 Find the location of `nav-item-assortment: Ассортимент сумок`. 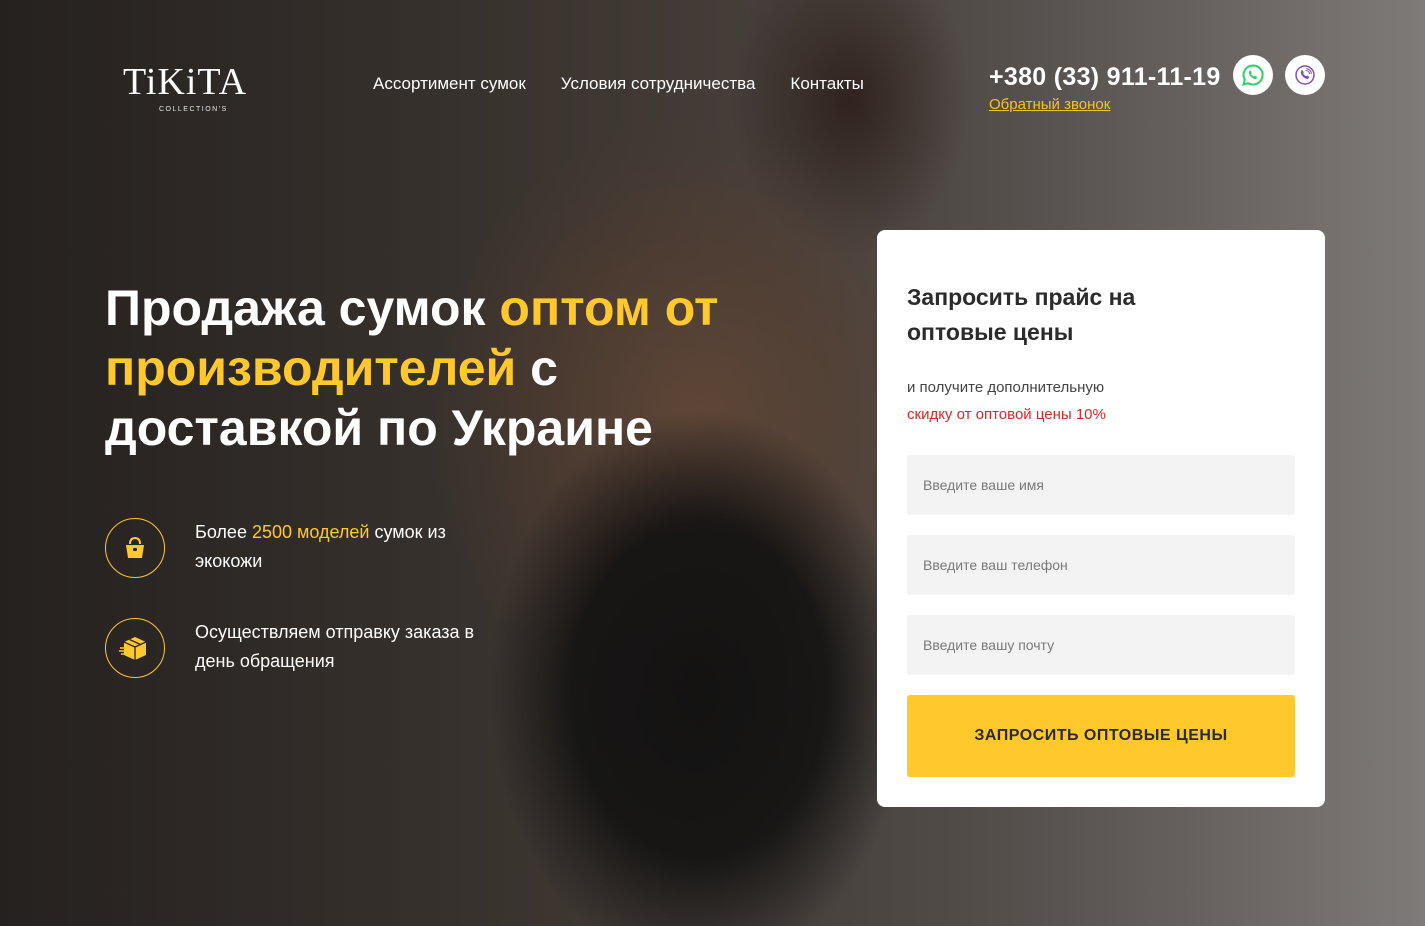

nav-item-assortment: Ассортимент сумок is located at coordinates (449, 84).